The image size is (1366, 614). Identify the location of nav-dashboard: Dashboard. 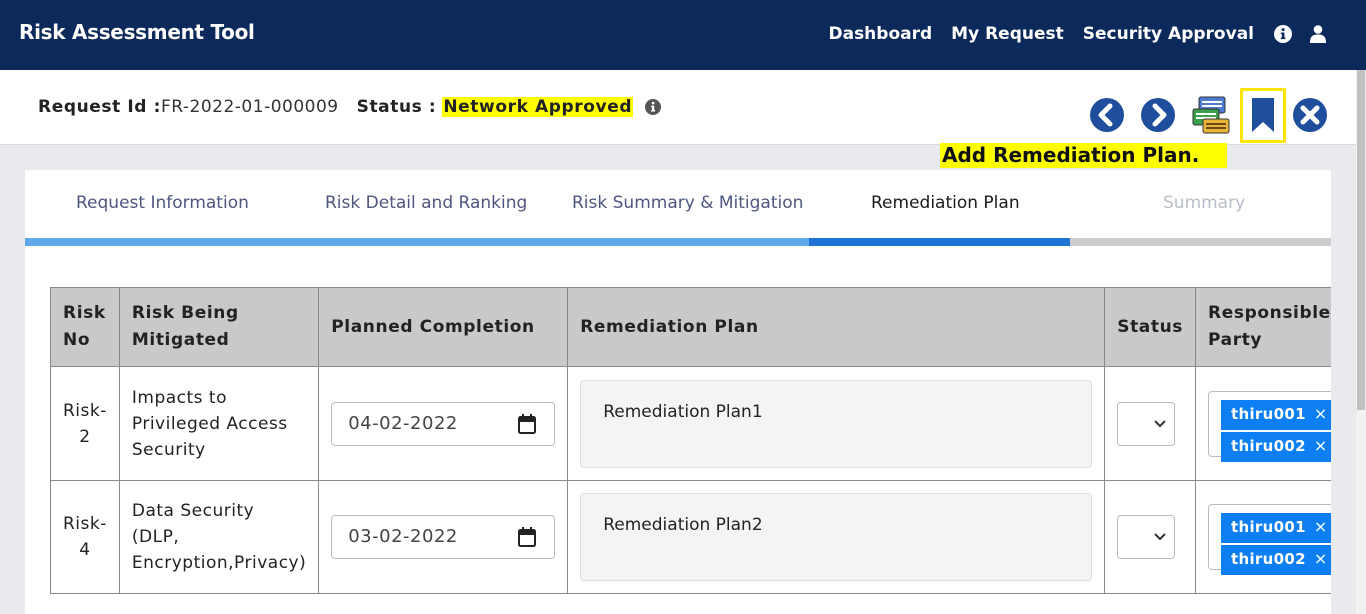
(880, 34).